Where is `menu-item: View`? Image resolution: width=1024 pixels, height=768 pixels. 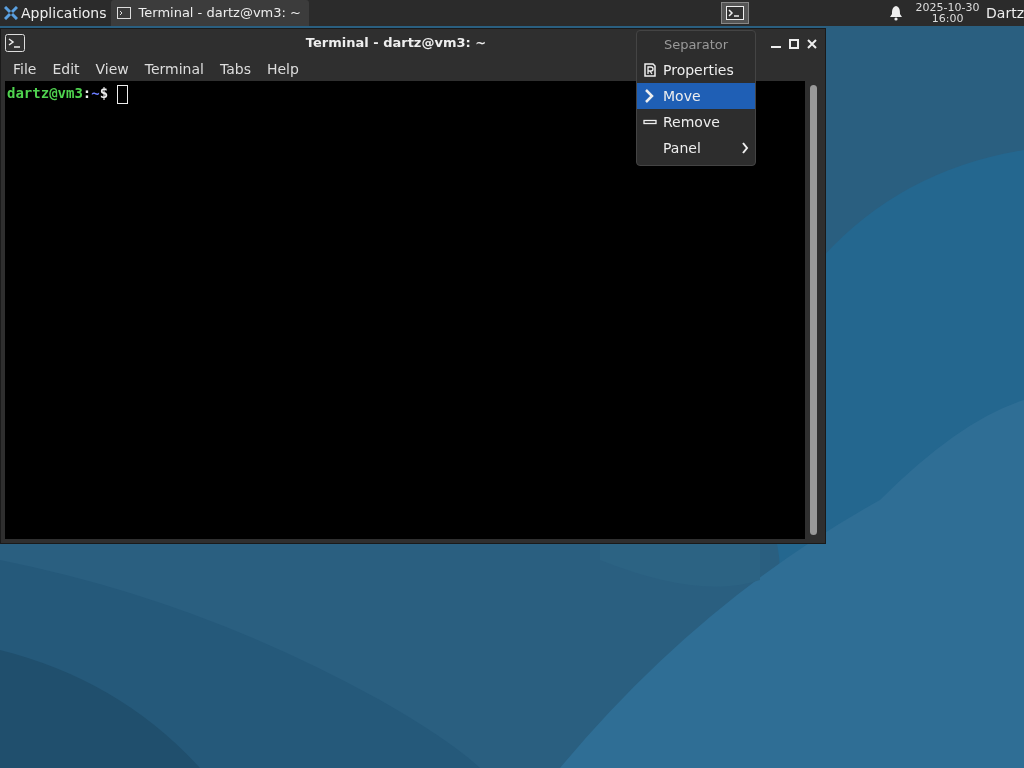
menu-item: View is located at coordinates (112, 69).